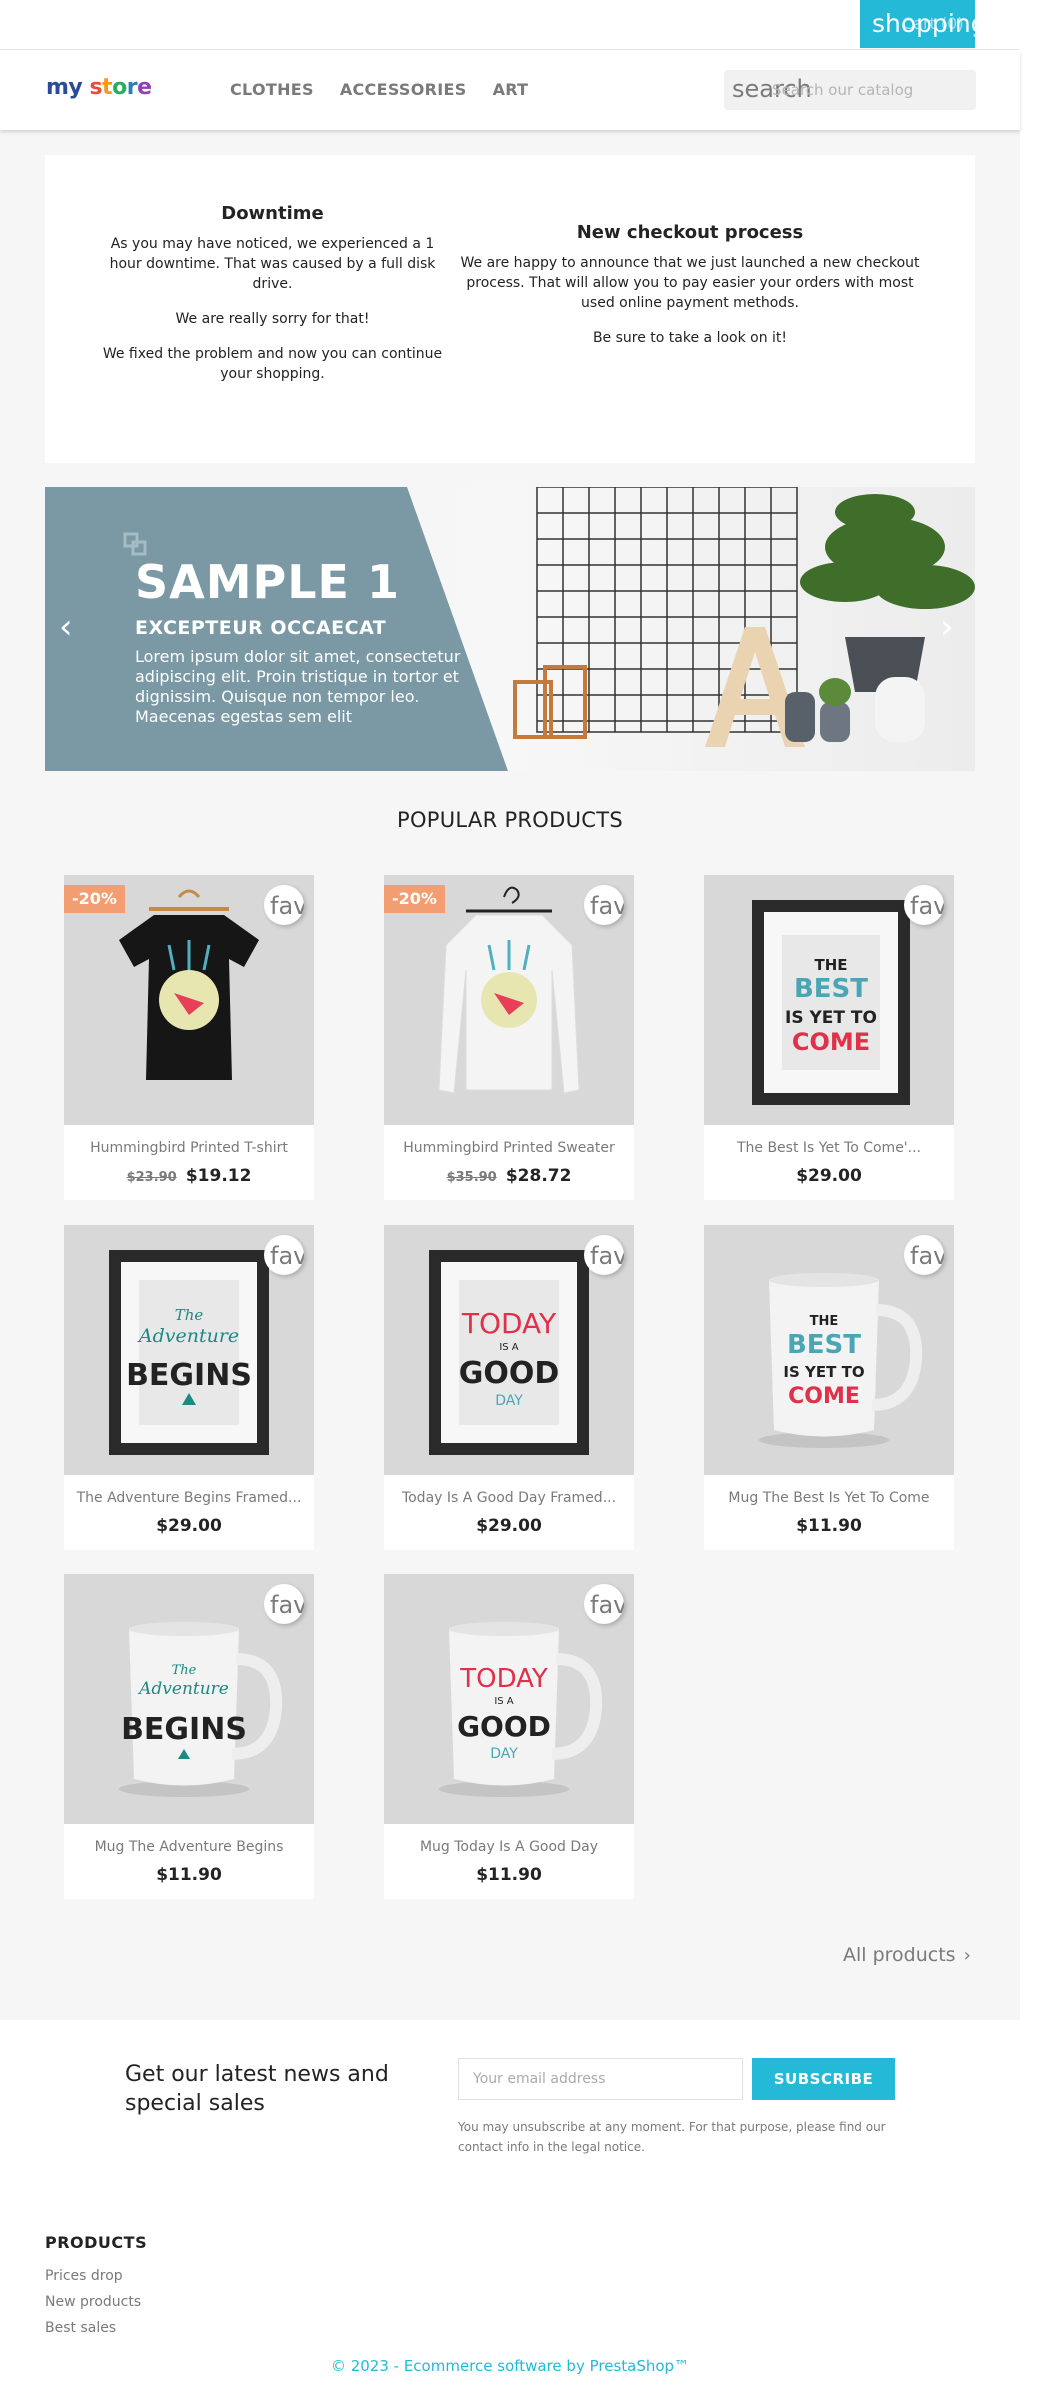  I want to click on slide-title: SAMPLE 1, so click(267, 582).